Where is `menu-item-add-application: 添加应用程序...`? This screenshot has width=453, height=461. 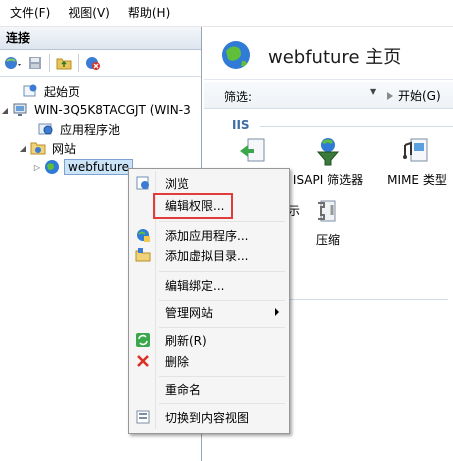 menu-item-add-application: 添加应用程序... is located at coordinates (209, 235).